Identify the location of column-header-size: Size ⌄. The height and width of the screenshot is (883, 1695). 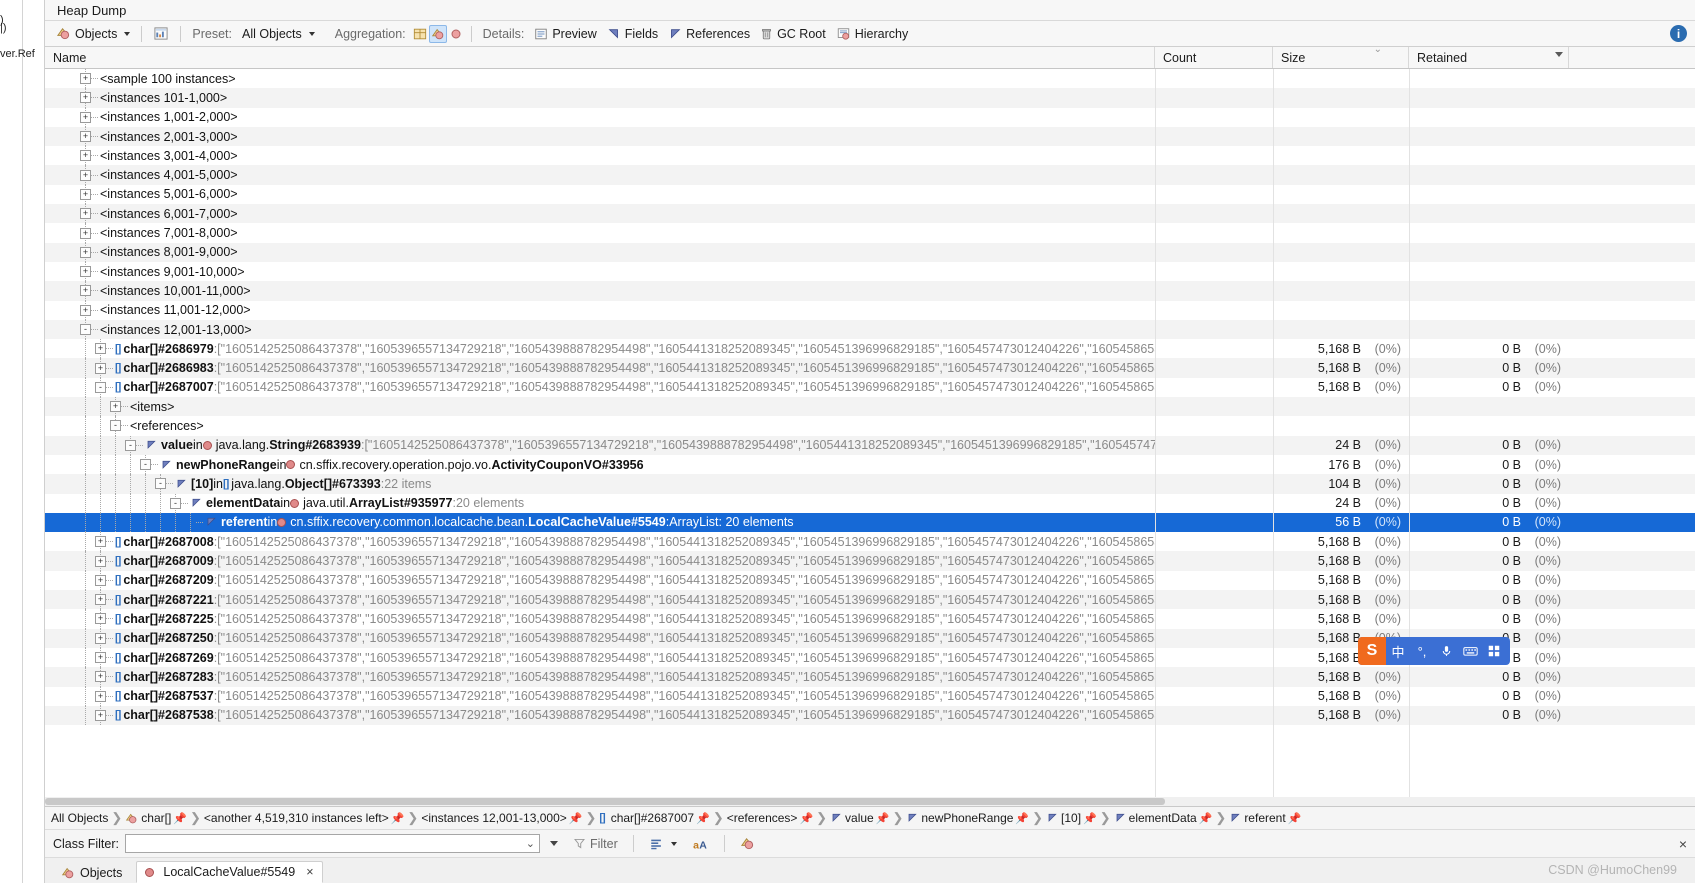
(1341, 57).